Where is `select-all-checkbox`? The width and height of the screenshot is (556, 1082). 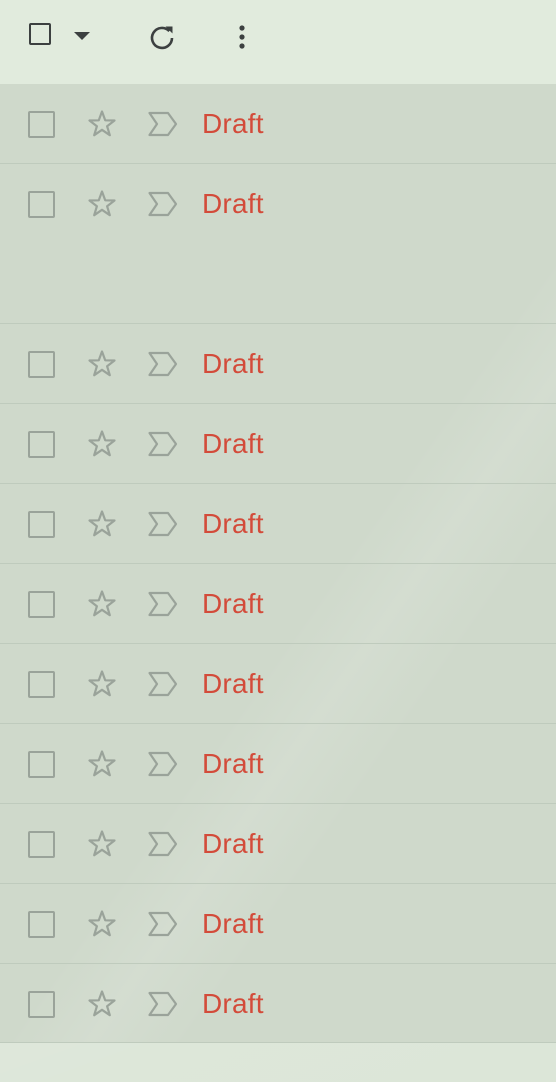 select-all-checkbox is located at coordinates (40, 34).